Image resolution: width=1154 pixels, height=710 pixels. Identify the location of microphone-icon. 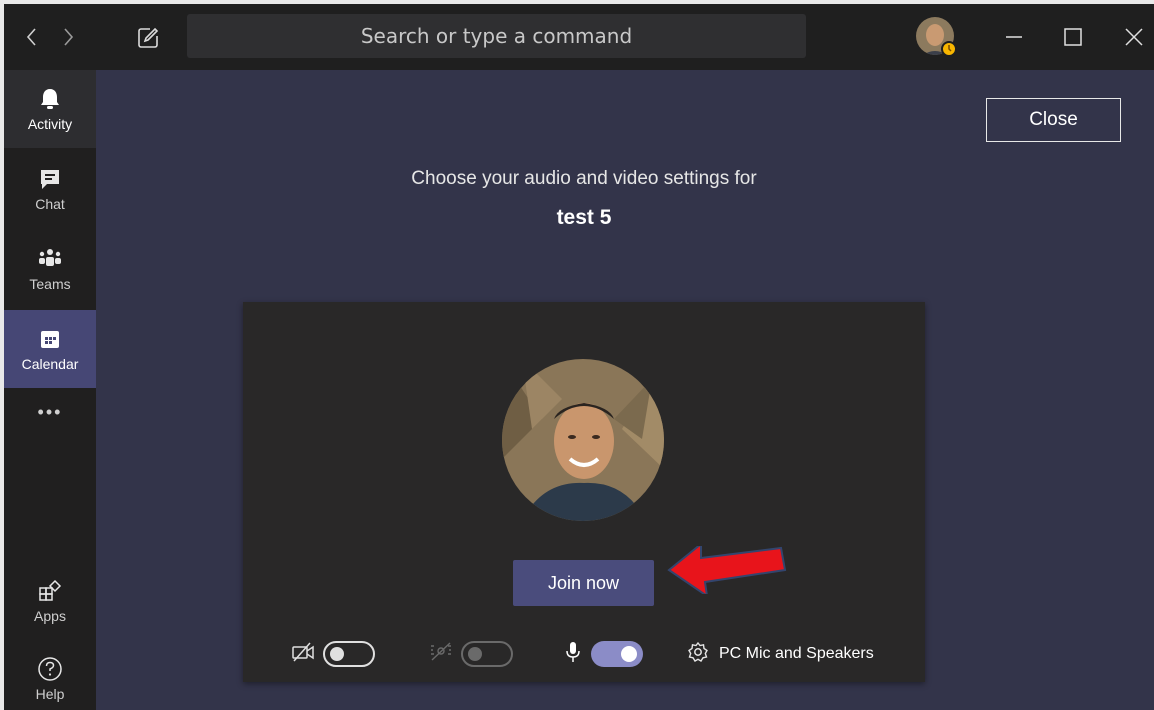
(573, 654).